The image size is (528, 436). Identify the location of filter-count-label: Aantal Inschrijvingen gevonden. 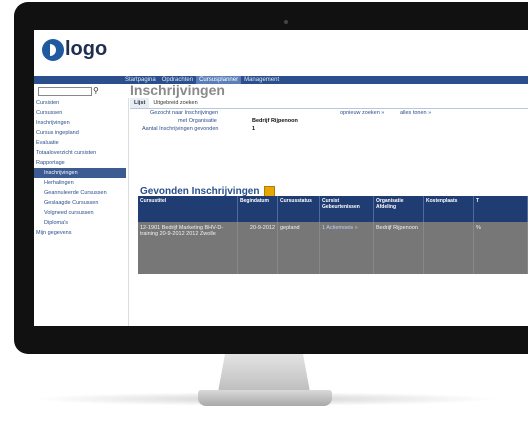
(180, 129).